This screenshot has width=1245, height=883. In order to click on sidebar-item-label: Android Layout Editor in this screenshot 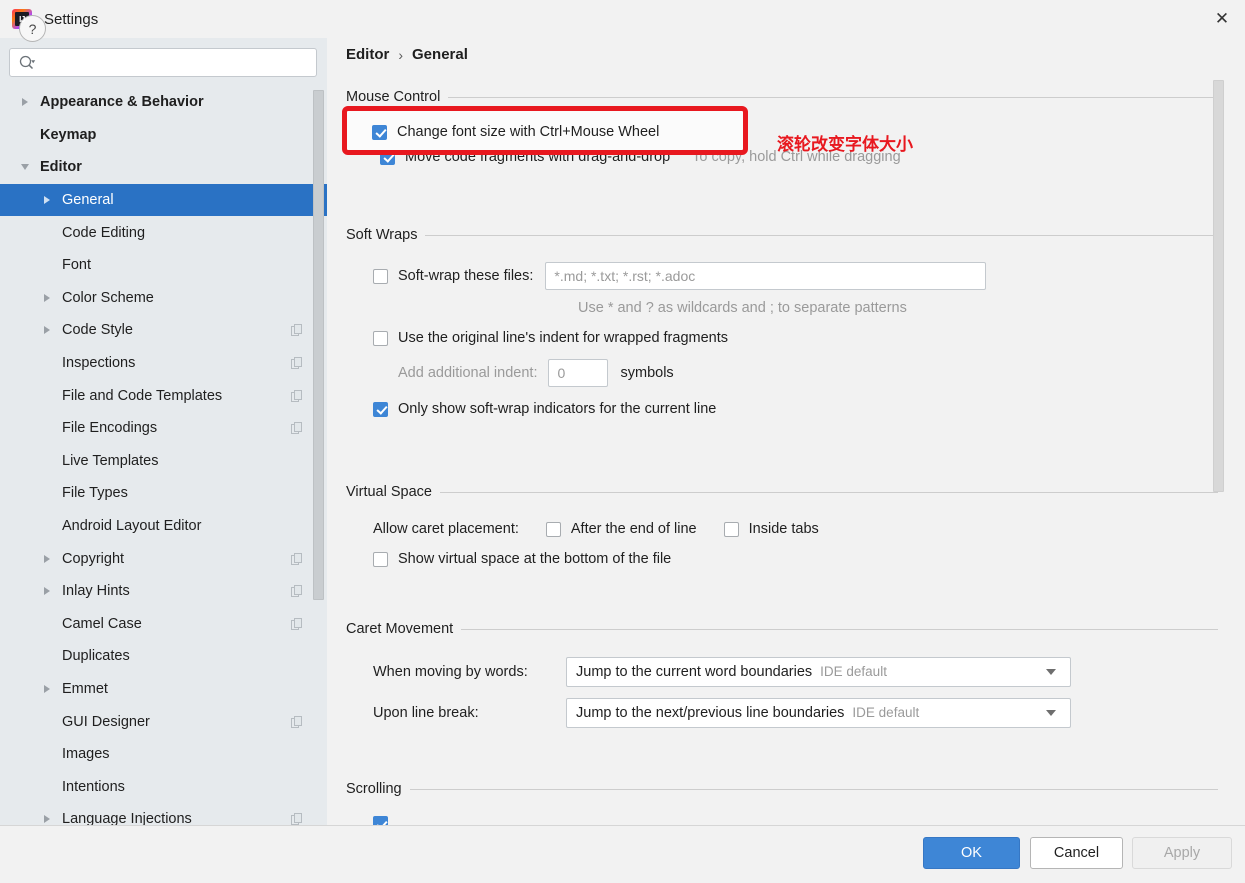, I will do `click(132, 526)`.